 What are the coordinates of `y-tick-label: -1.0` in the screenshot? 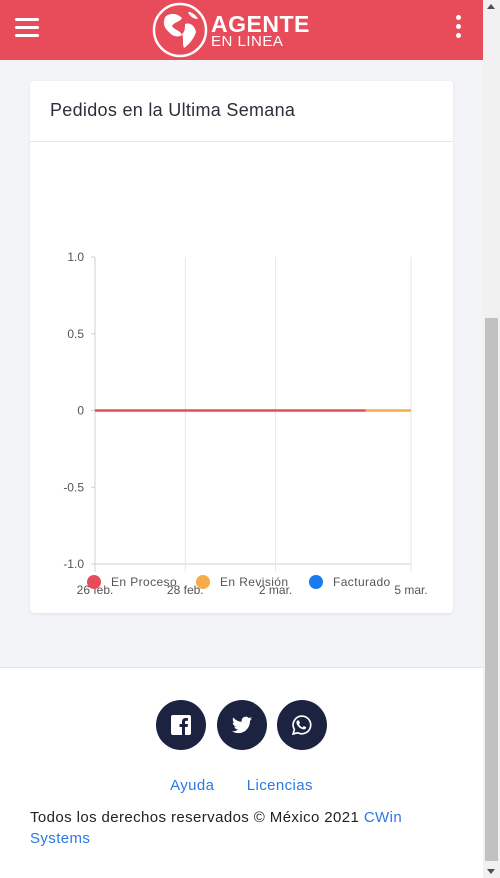 It's located at (73, 564).